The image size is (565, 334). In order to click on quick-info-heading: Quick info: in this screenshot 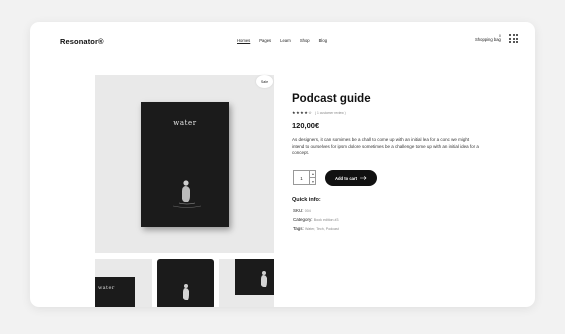, I will do `click(306, 200)`.